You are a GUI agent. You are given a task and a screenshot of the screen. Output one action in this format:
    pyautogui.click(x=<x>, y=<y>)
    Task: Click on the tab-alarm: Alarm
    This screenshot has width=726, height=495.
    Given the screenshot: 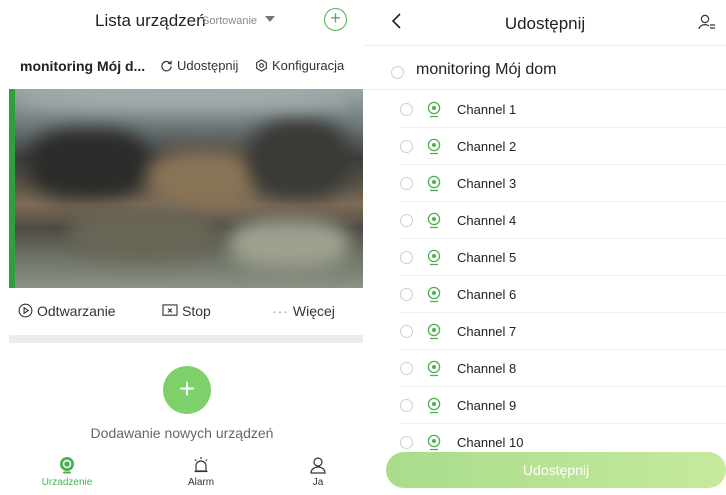 What is the action you would take?
    pyautogui.click(x=201, y=470)
    